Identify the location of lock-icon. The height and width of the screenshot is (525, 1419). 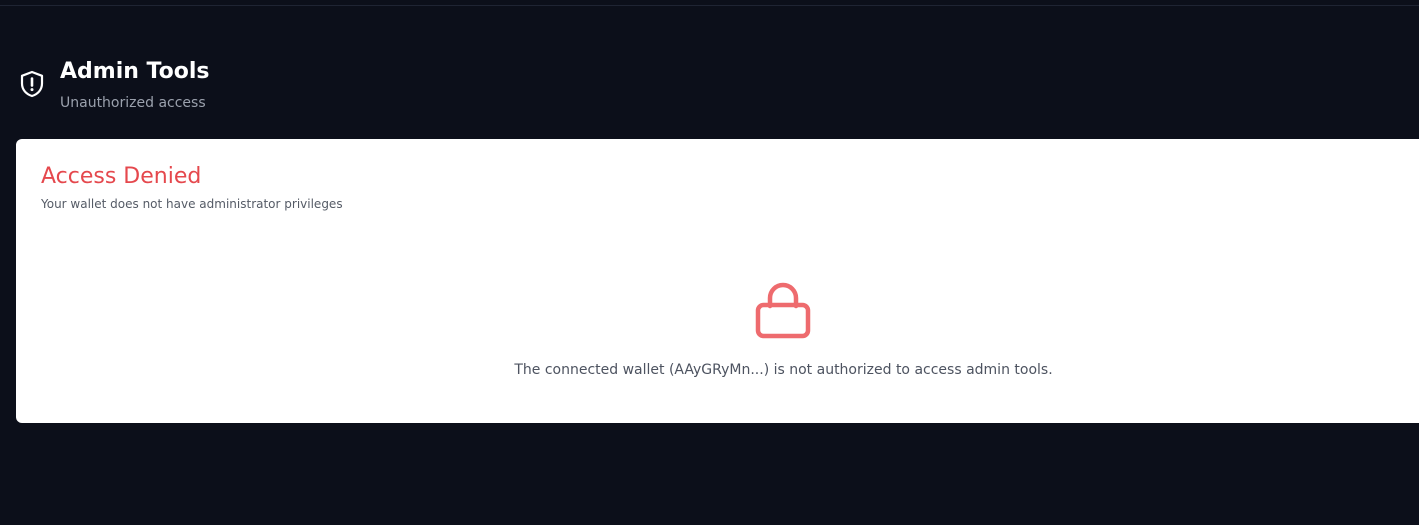
(783, 310).